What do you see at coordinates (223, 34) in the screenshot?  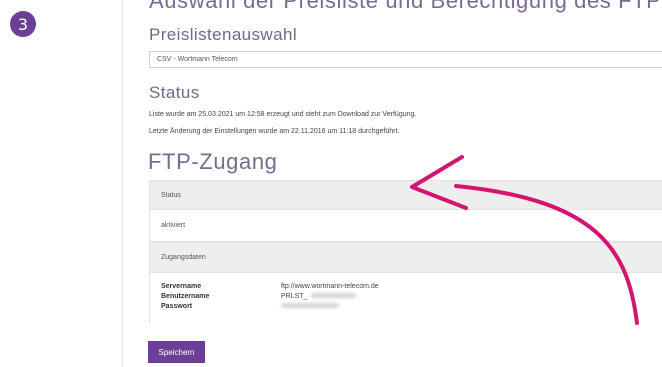 I see `pricelist-section-title: Preislistenauswahl` at bounding box center [223, 34].